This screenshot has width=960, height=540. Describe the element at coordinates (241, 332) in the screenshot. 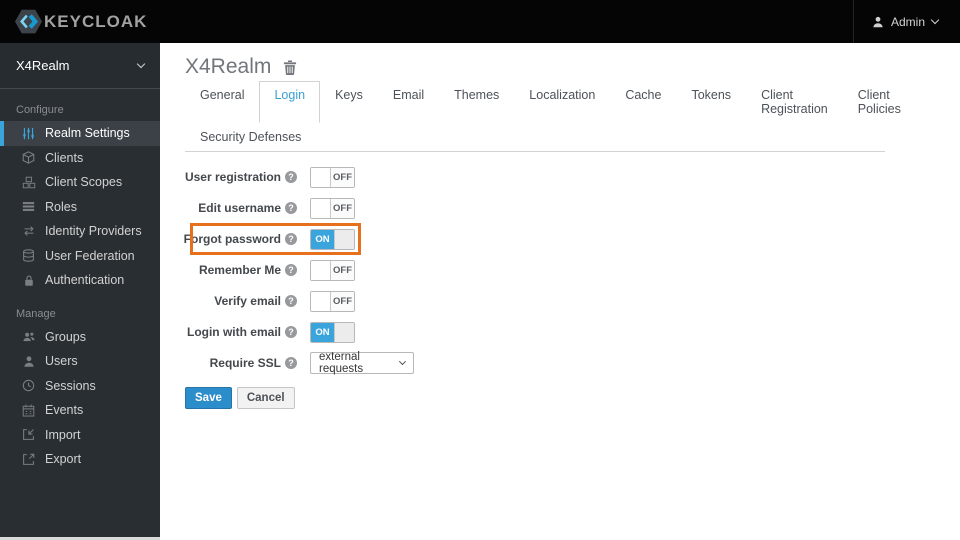

I see `form-label: Login with email?` at that location.